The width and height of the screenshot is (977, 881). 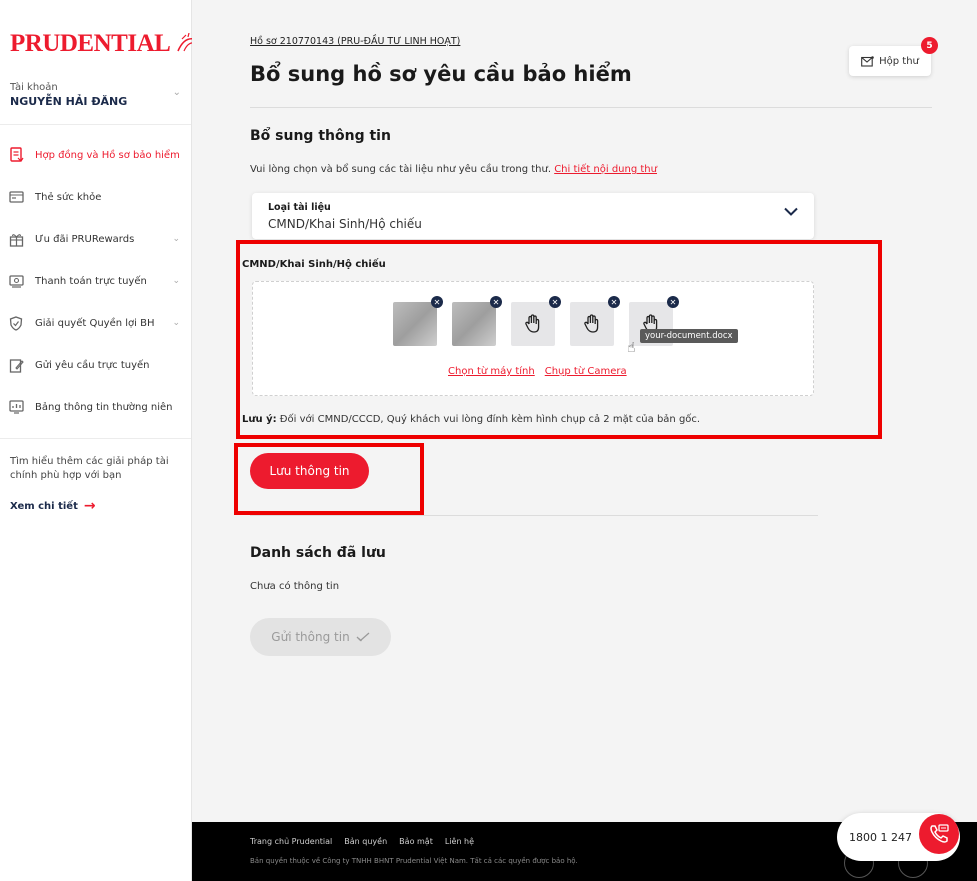 I want to click on sidebar-item-claims: Giải quyết Quyền lợi BH ⌄, so click(x=96, y=323).